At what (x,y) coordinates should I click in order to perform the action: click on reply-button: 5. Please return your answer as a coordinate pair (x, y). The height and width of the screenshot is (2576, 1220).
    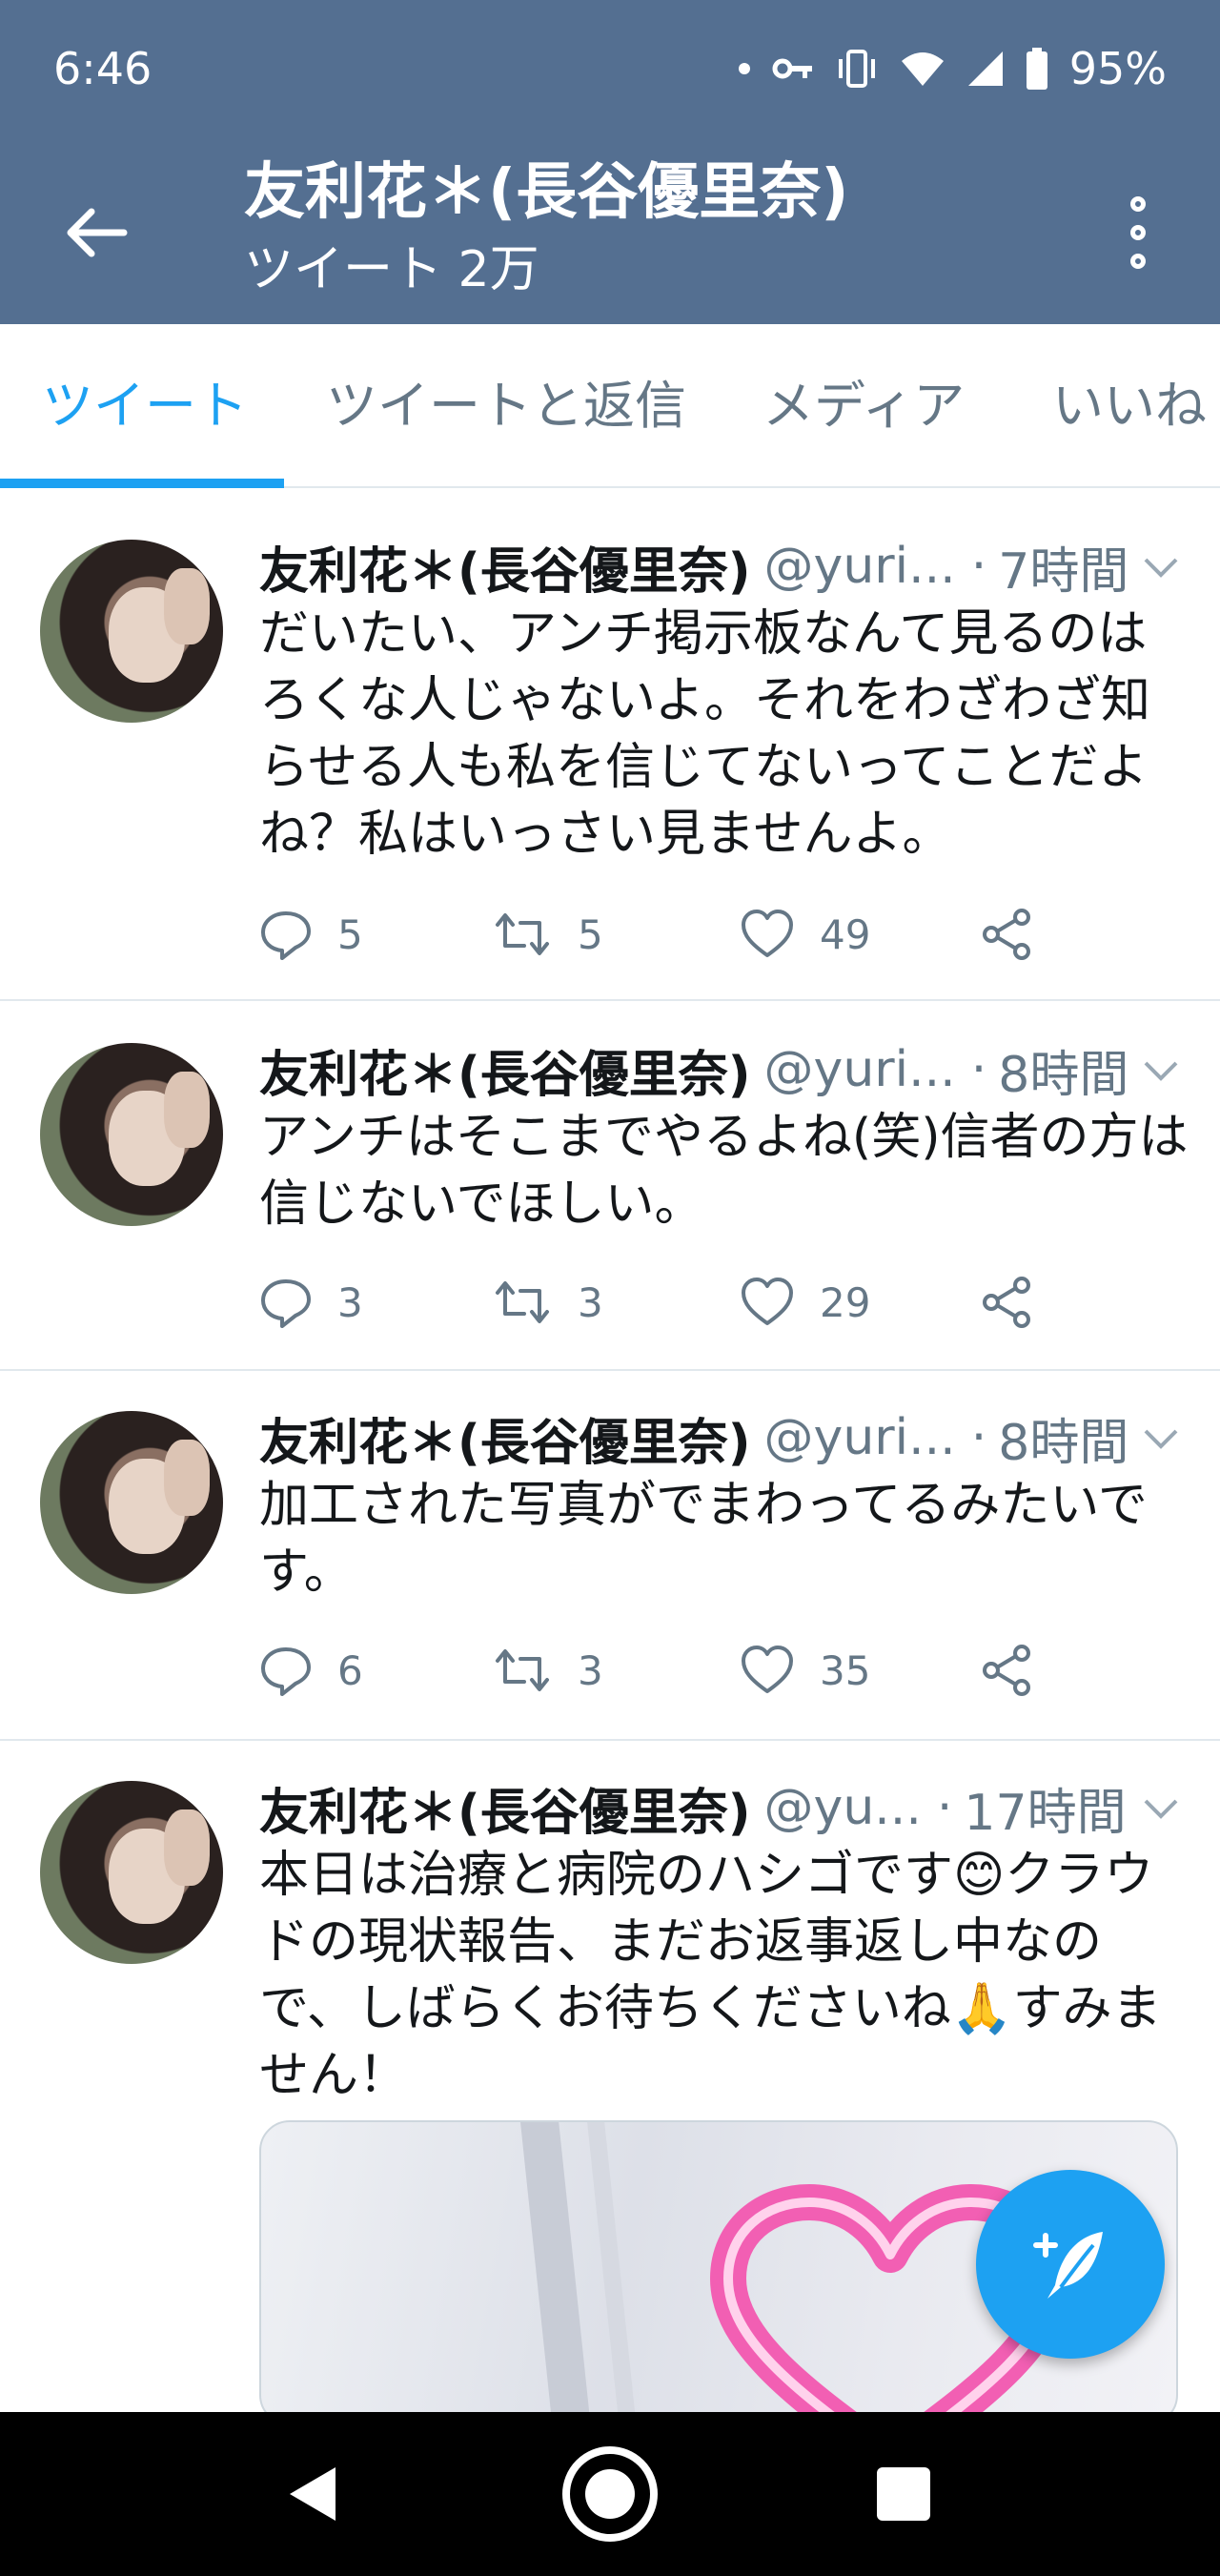
    Looking at the image, I should click on (311, 934).